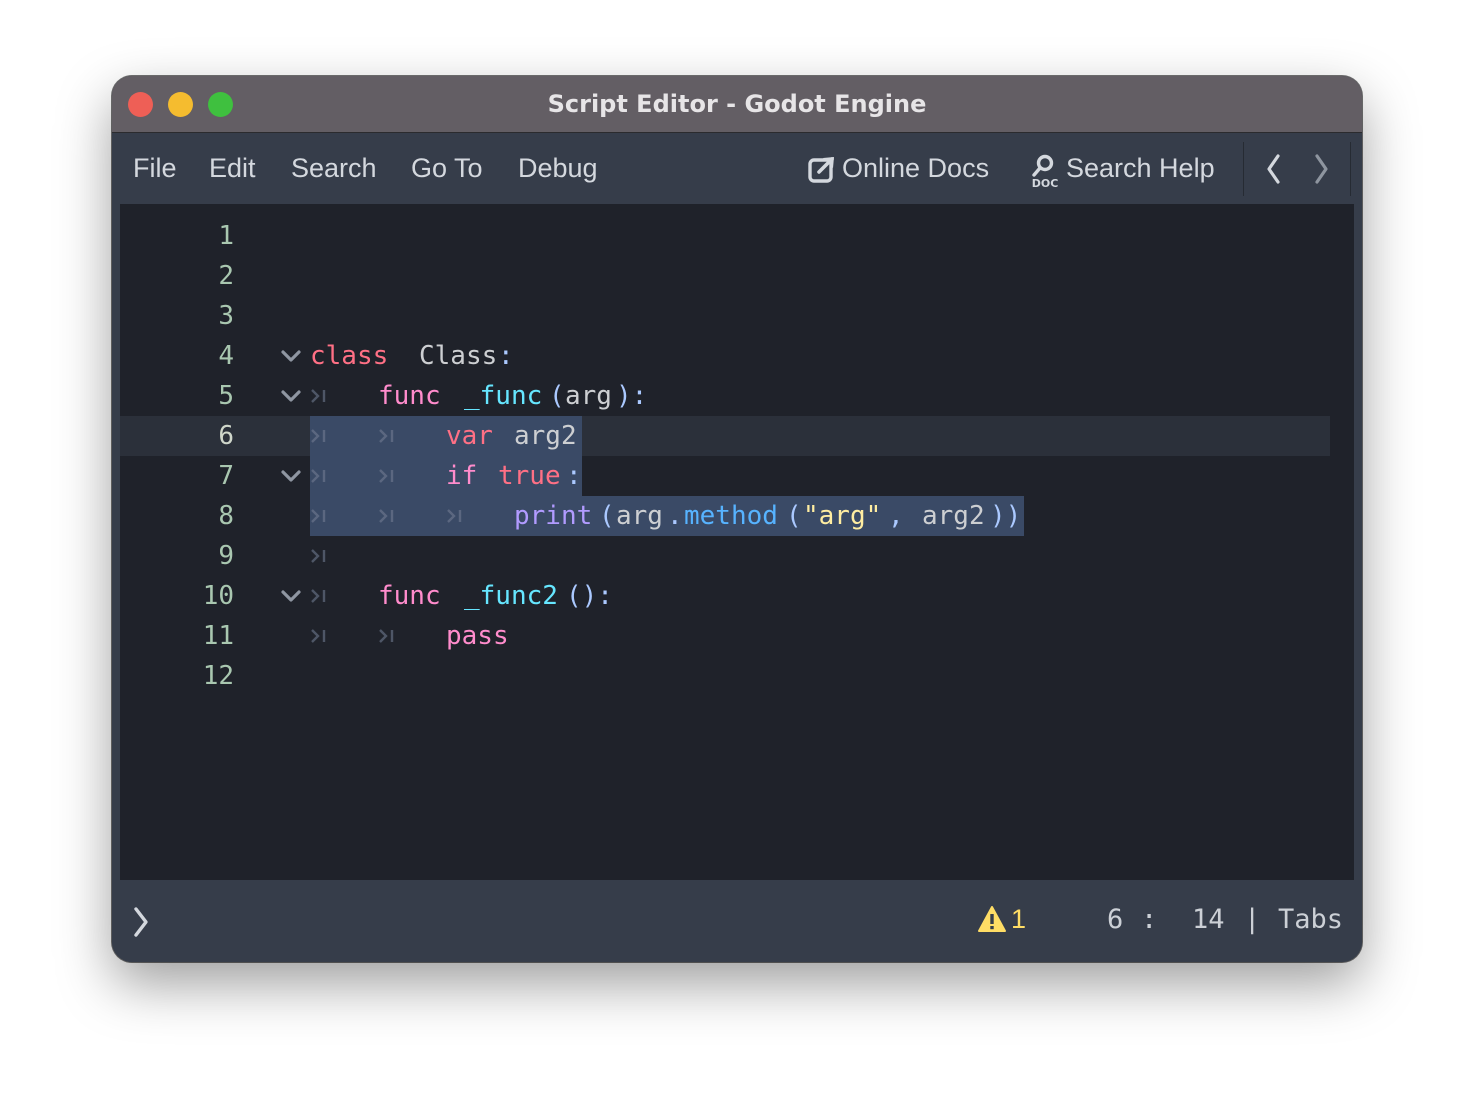 This screenshot has height=1110, width=1474. What do you see at coordinates (232, 168) in the screenshot?
I see `menu-edit: Edit` at bounding box center [232, 168].